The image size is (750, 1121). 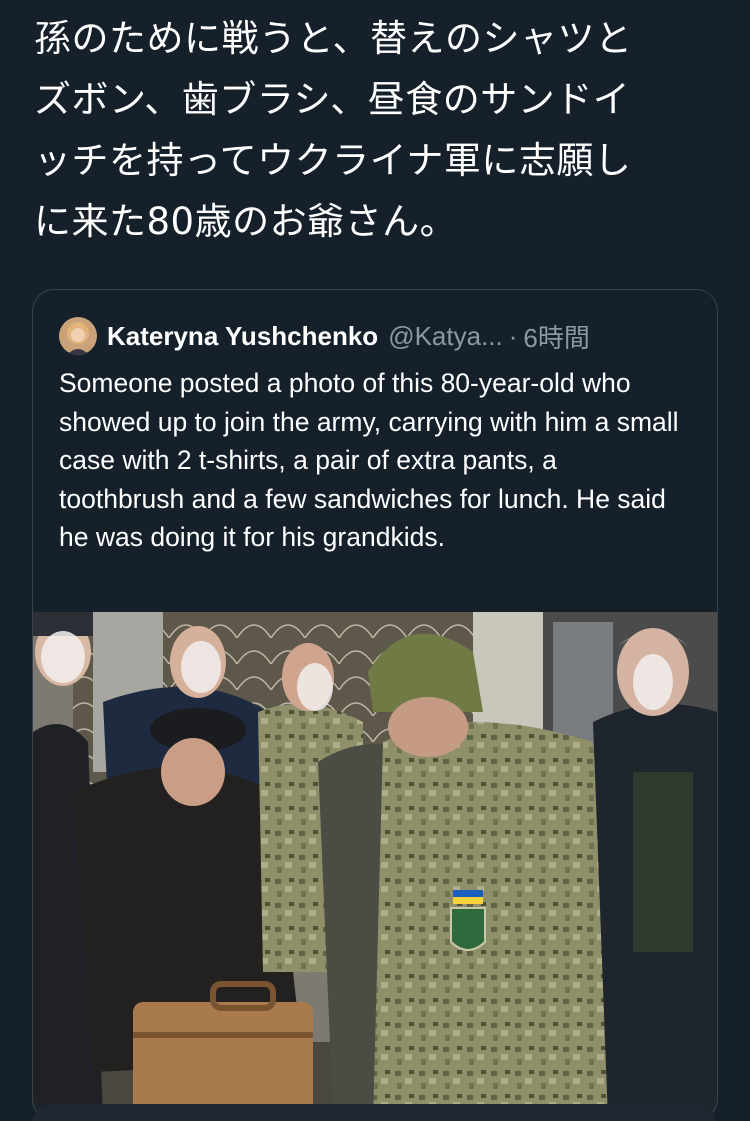 I want to click on author-name: Kateryna Yushchenko, so click(x=242, y=336).